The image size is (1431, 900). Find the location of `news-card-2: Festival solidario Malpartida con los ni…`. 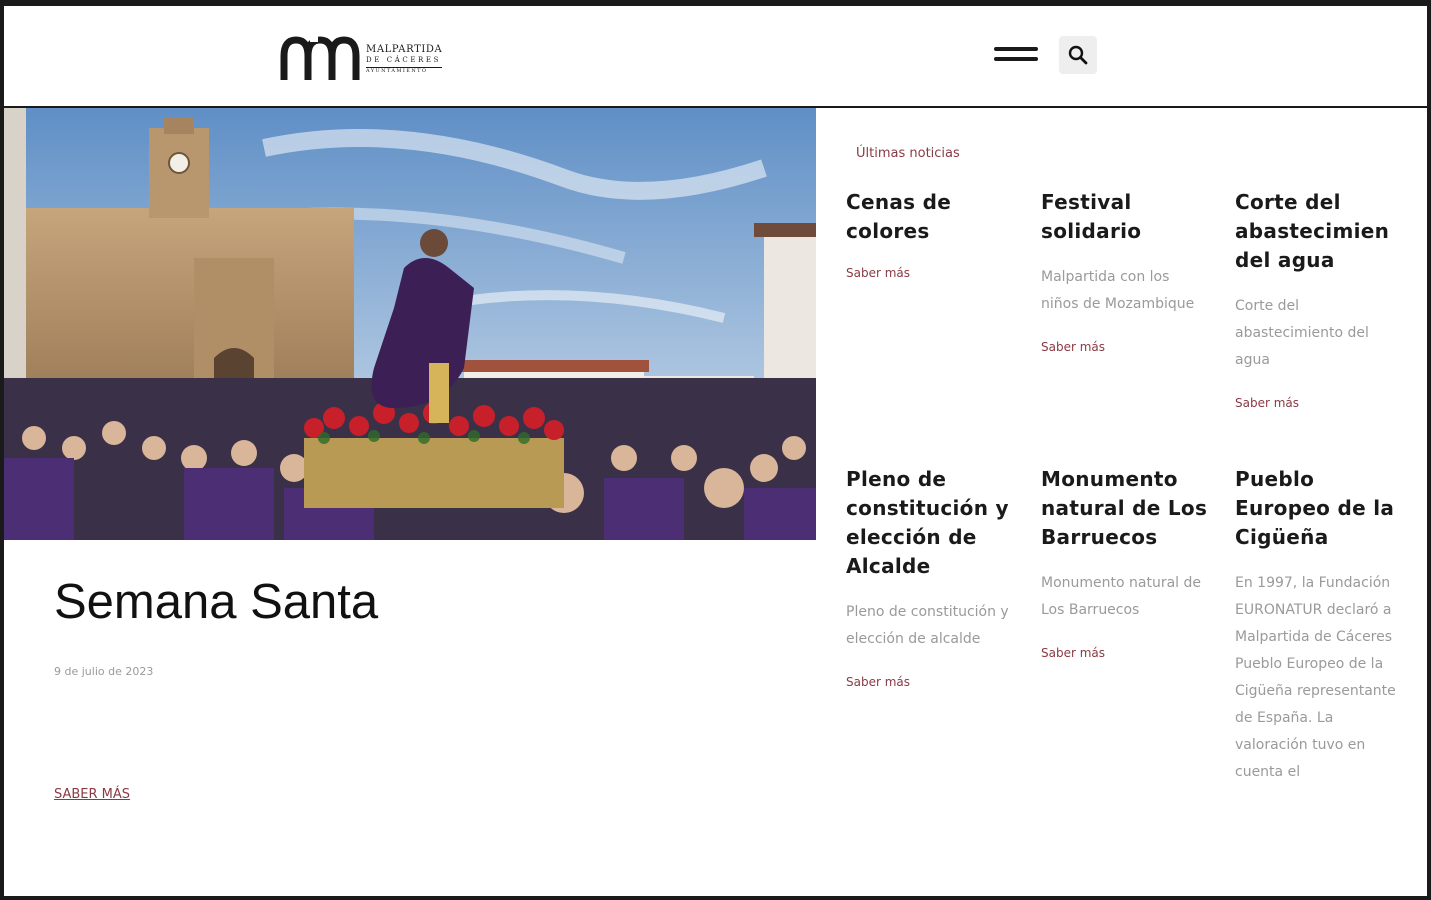

news-card-2: Festival solidario Malpartida con los ni… is located at coordinates (1126, 271).